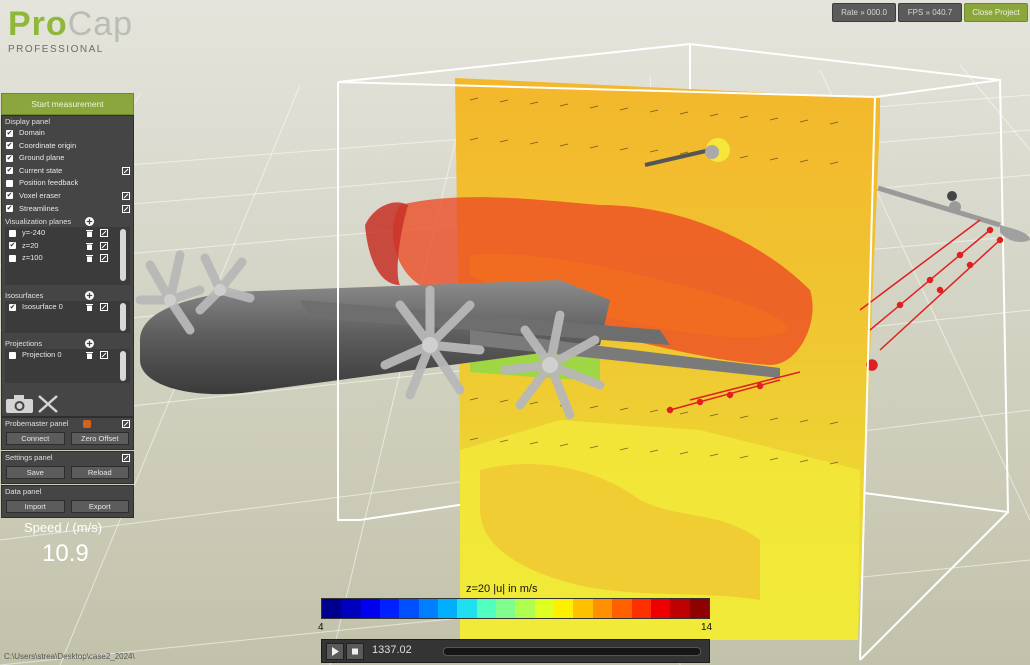 Image resolution: width=1030 pixels, height=665 pixels. Describe the element at coordinates (67, 366) in the screenshot. I see `projections-list: Projection 0` at that location.